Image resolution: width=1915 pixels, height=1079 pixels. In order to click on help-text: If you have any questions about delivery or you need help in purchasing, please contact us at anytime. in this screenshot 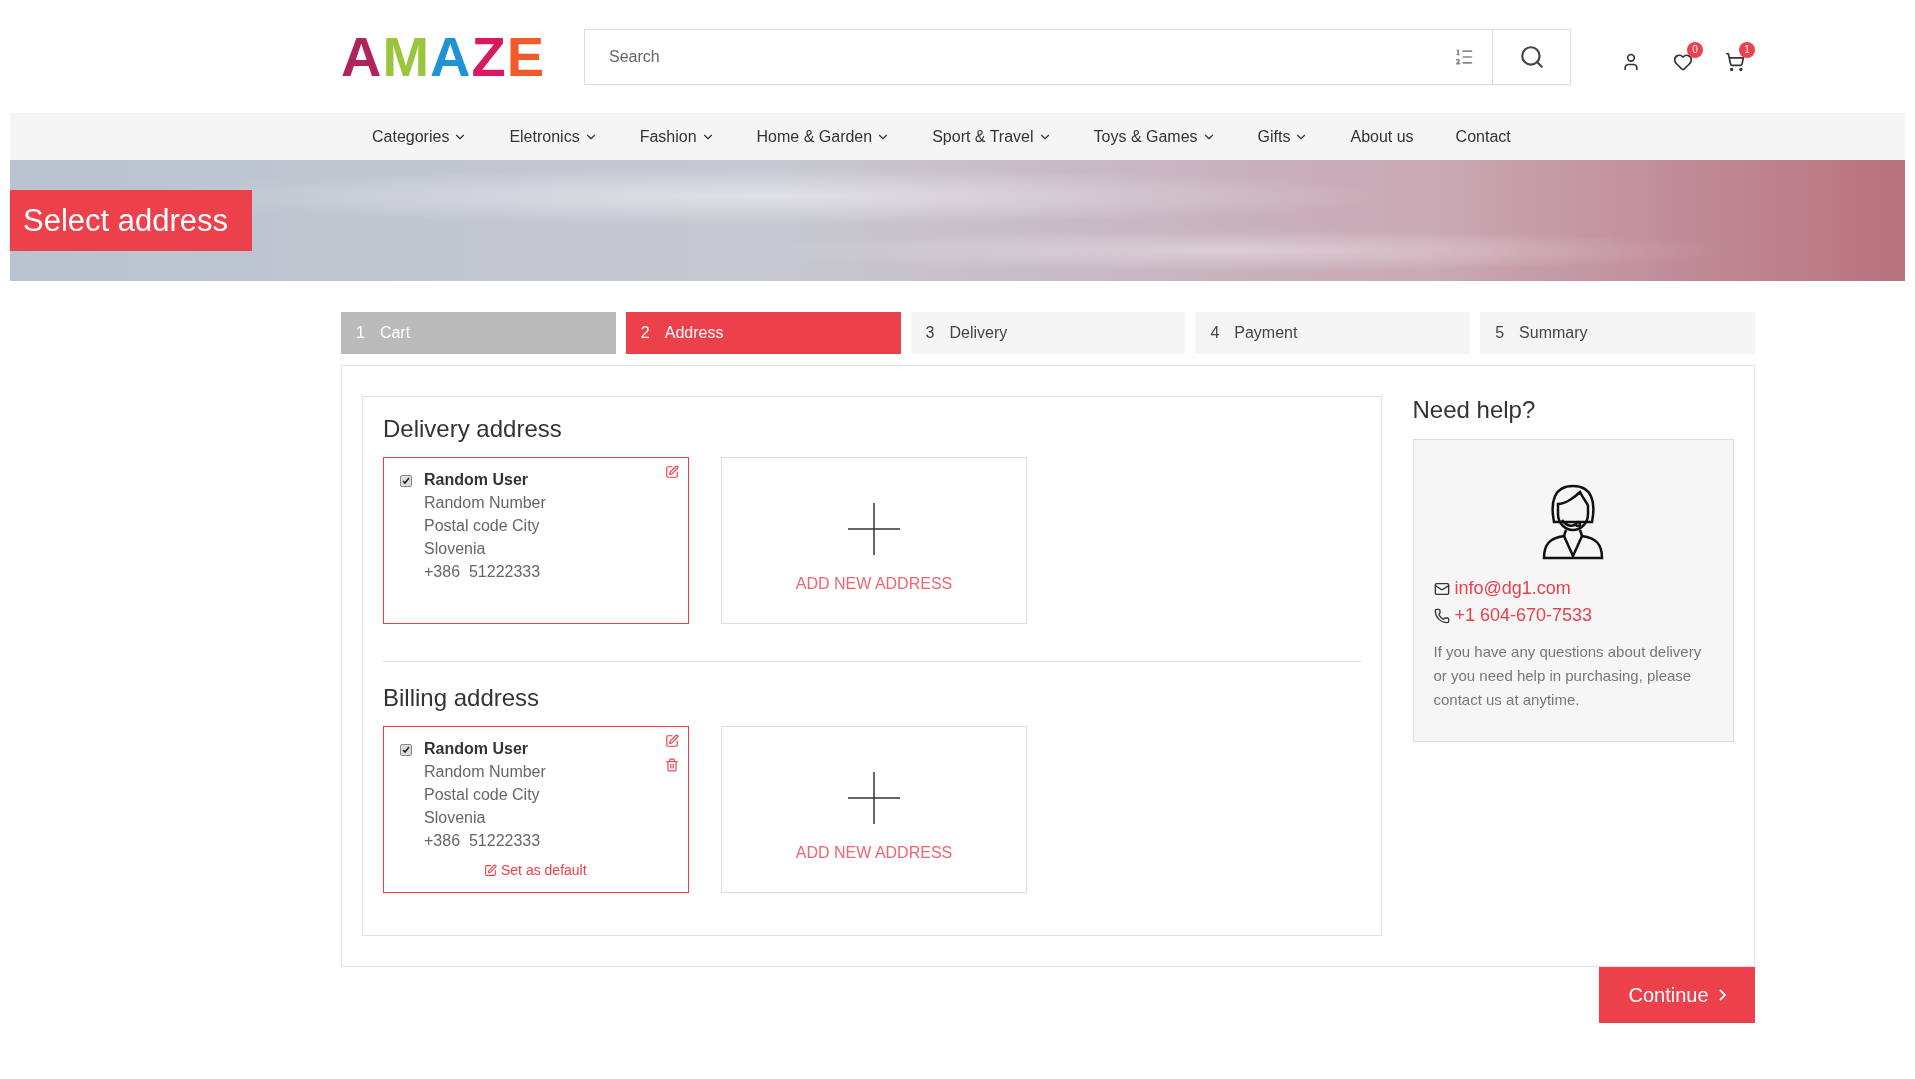, I will do `click(1567, 676)`.